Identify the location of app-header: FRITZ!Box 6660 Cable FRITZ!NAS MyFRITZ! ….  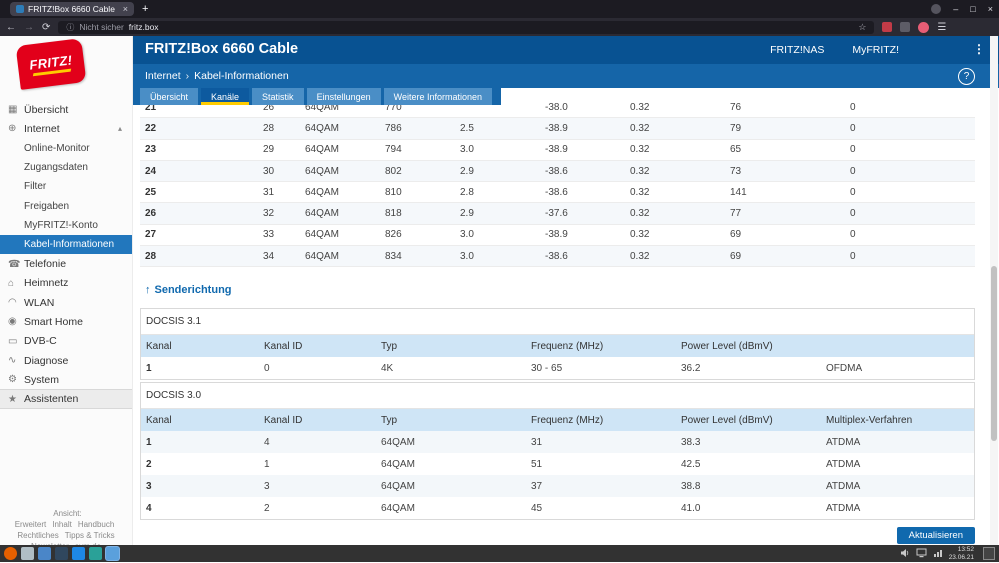
(566, 50).